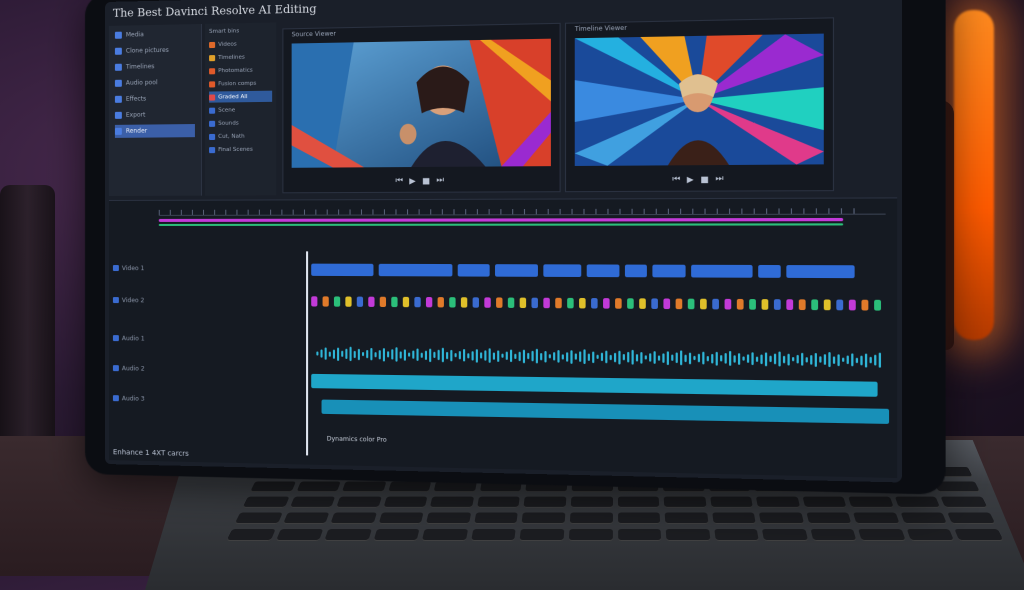  I want to click on sidebar-item-audio: Audio pool, so click(154, 83).